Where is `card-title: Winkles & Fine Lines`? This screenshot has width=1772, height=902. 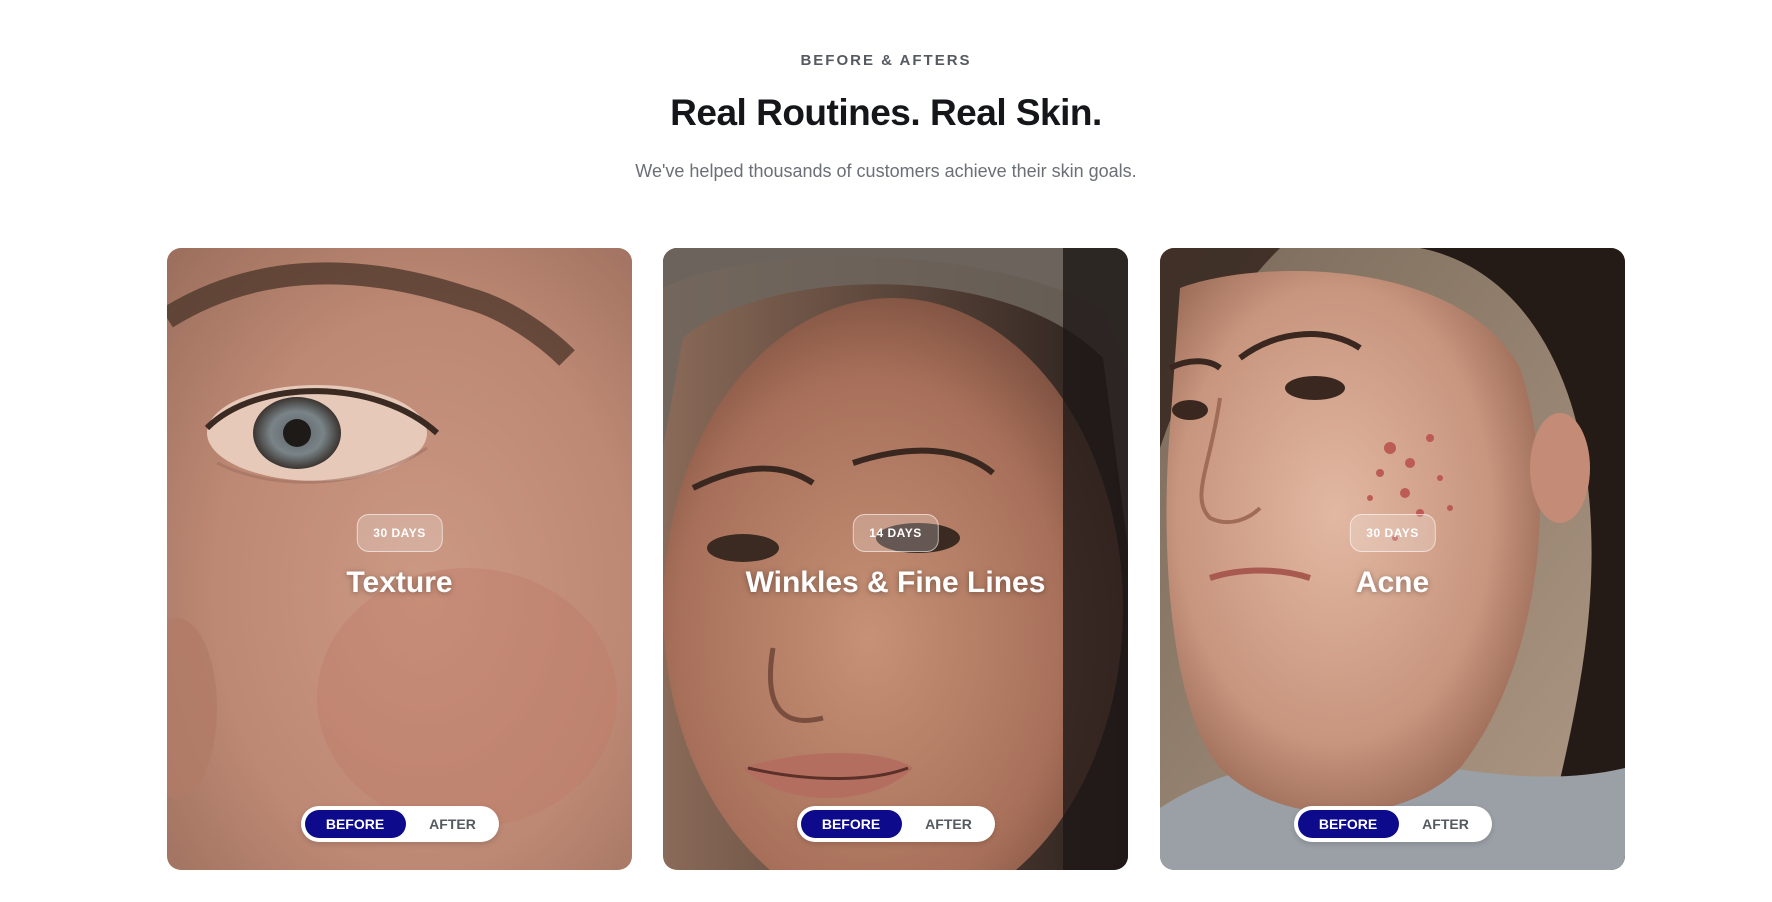
card-title: Winkles & Fine Lines is located at coordinates (895, 582).